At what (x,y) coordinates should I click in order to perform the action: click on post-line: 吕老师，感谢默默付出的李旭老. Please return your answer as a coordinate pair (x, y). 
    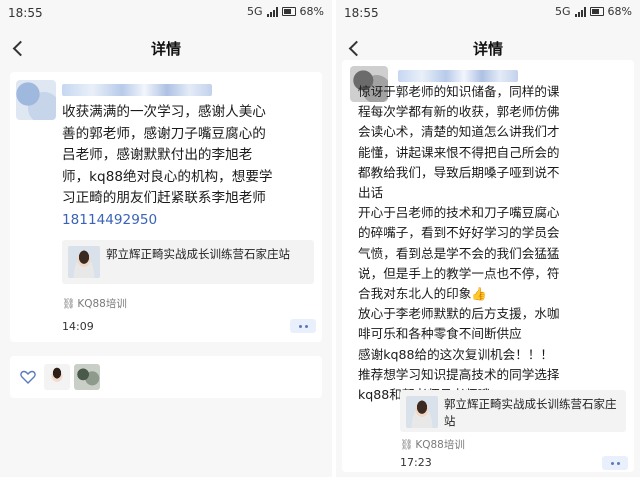
    Looking at the image, I should click on (157, 155).